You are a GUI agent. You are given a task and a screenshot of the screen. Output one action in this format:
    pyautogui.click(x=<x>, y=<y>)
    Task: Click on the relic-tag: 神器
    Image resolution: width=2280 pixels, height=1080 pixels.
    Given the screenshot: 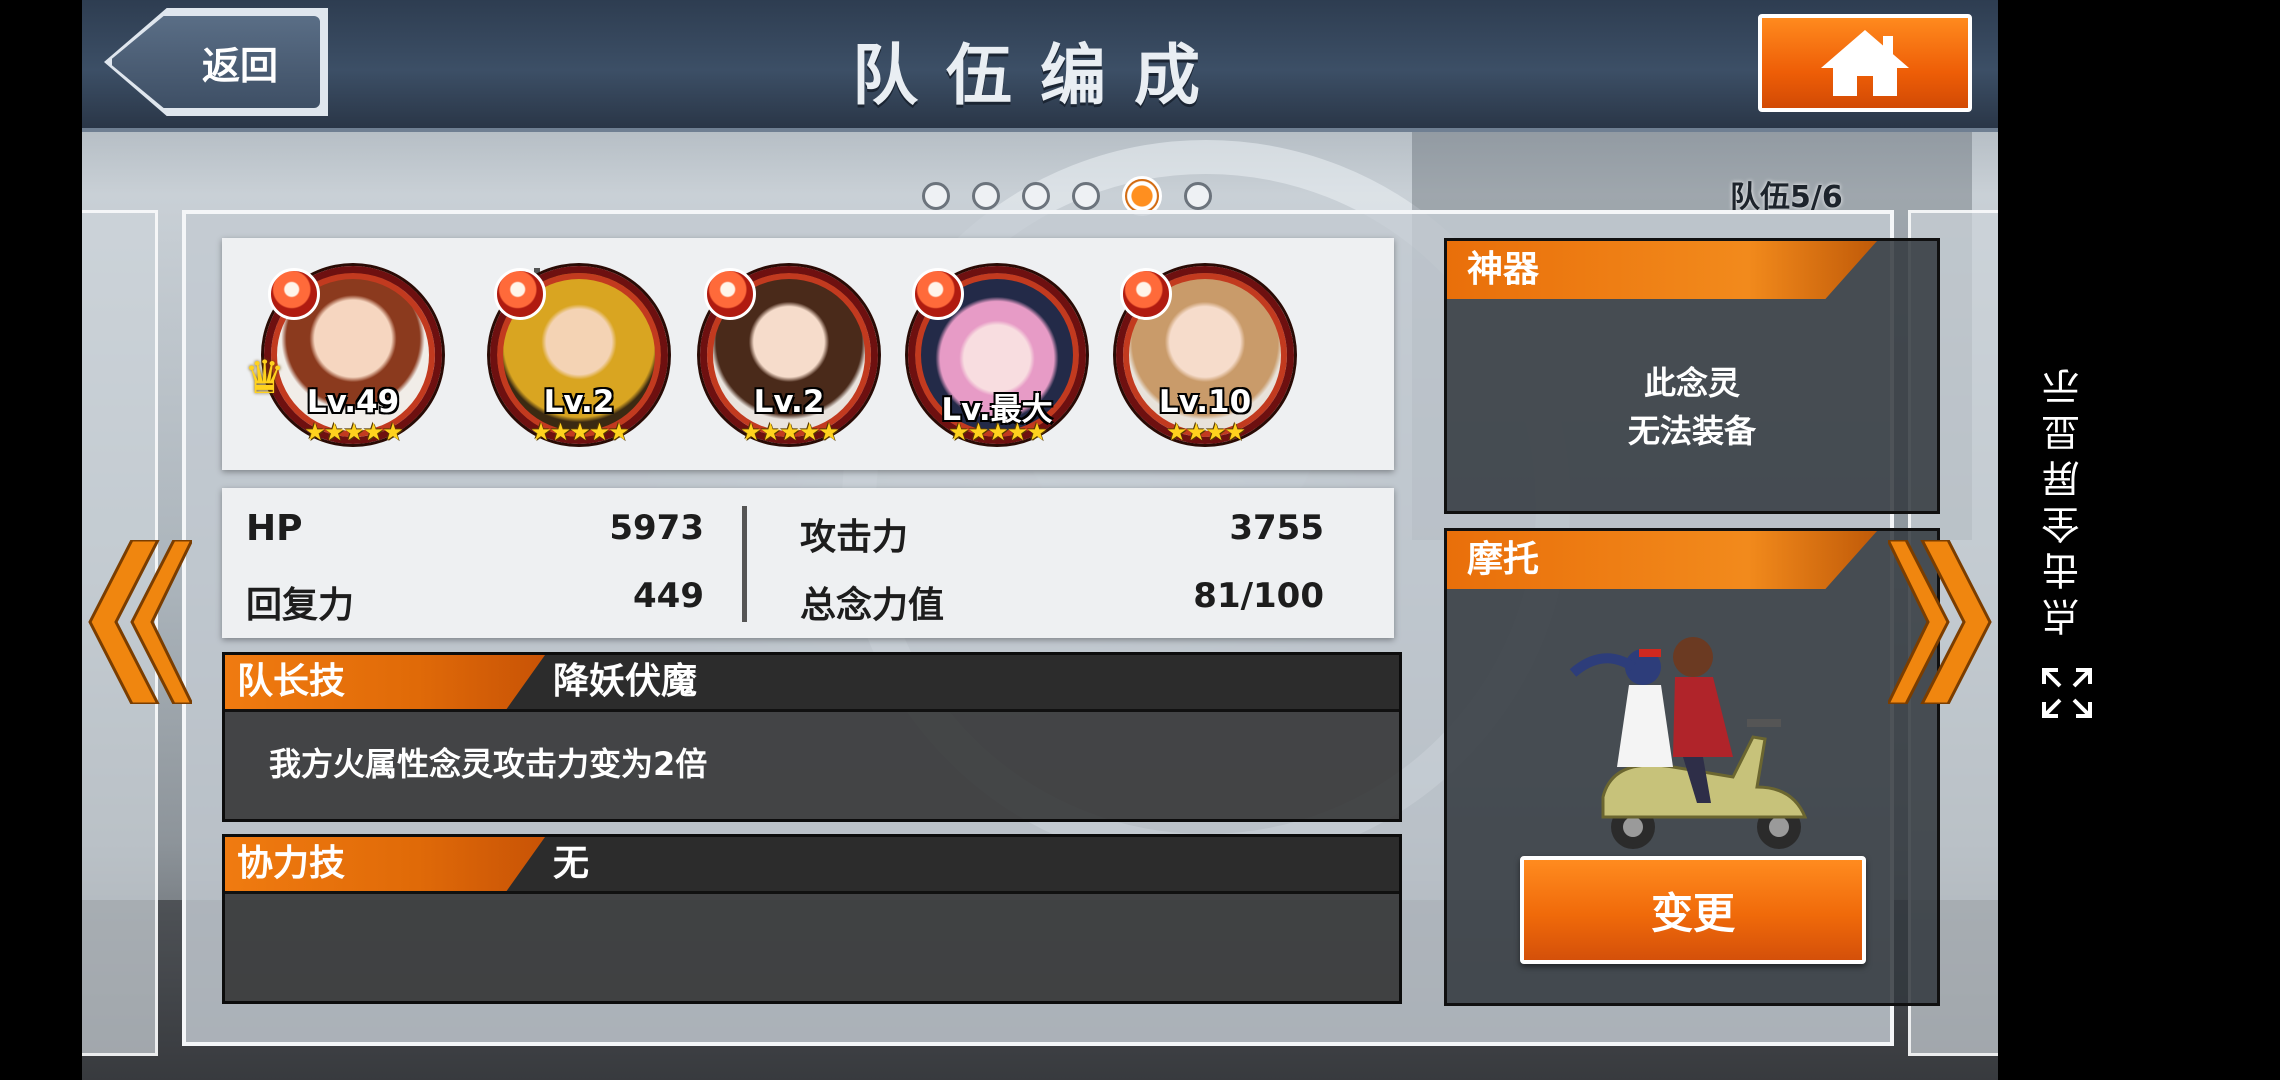 What is the action you would take?
    pyautogui.click(x=1662, y=270)
    